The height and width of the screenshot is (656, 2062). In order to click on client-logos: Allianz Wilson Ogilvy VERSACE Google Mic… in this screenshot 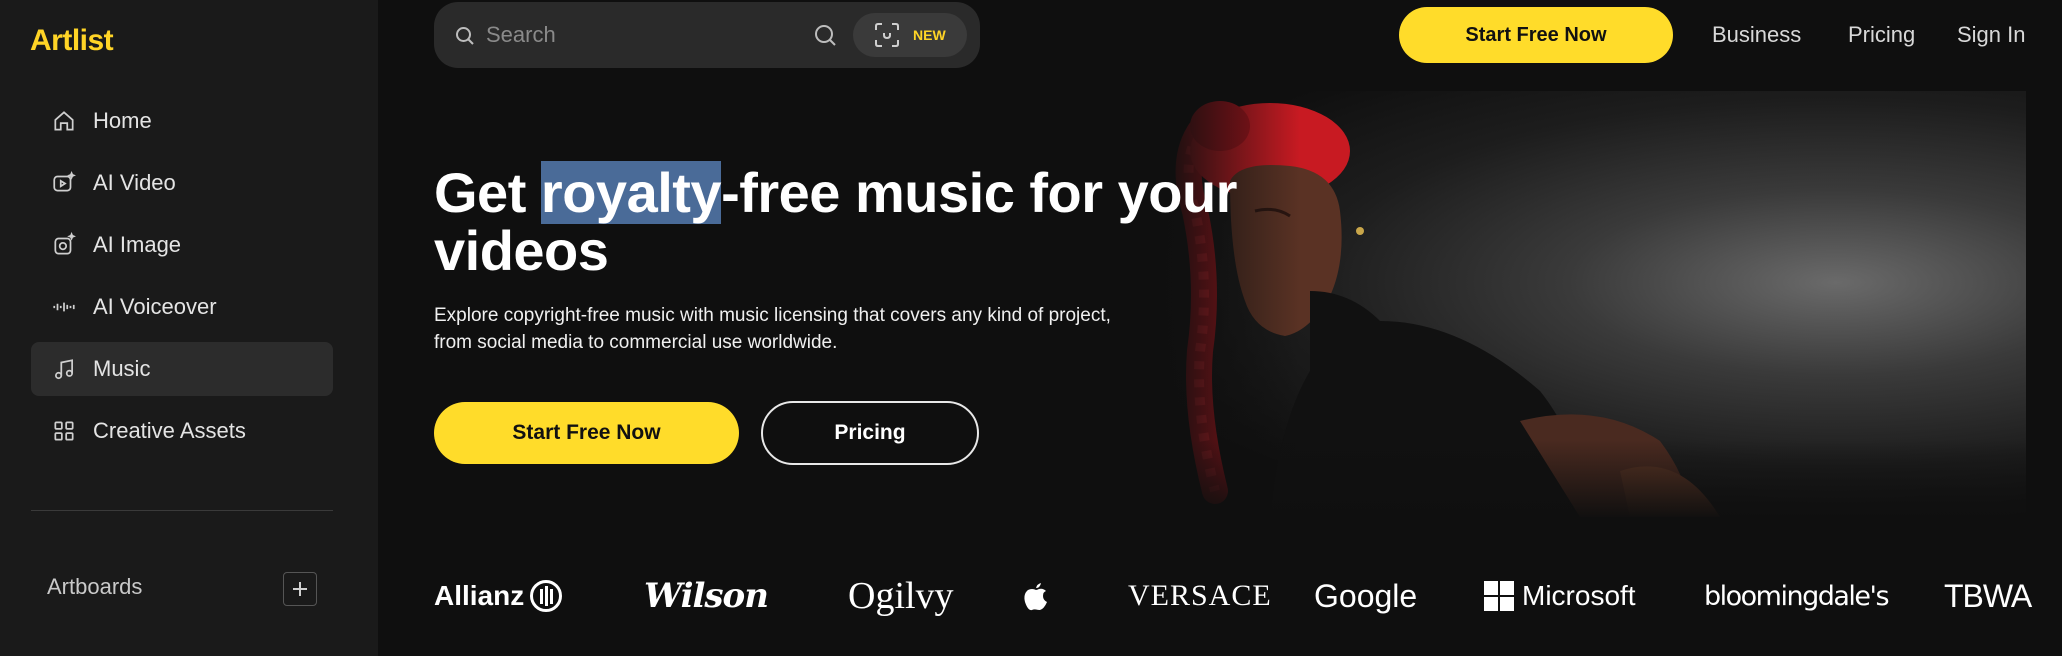, I will do `click(1233, 596)`.